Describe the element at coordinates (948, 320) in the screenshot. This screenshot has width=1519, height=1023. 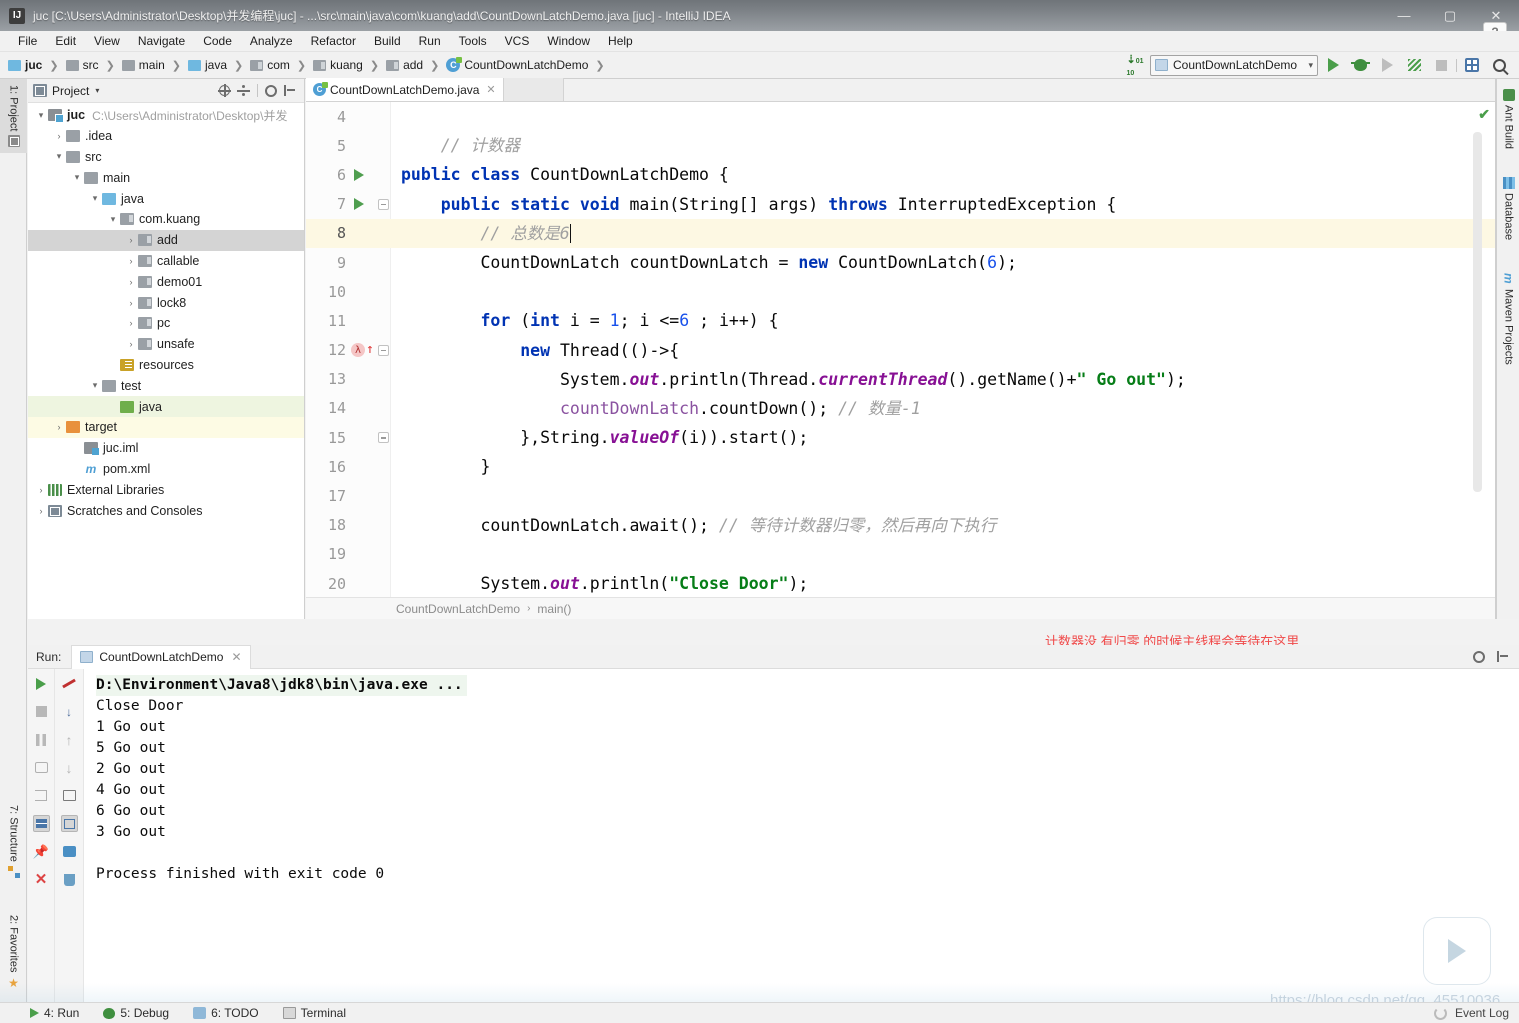
I see `code-line-11: for (int i = 1; i <=6 ; i++) {` at that location.